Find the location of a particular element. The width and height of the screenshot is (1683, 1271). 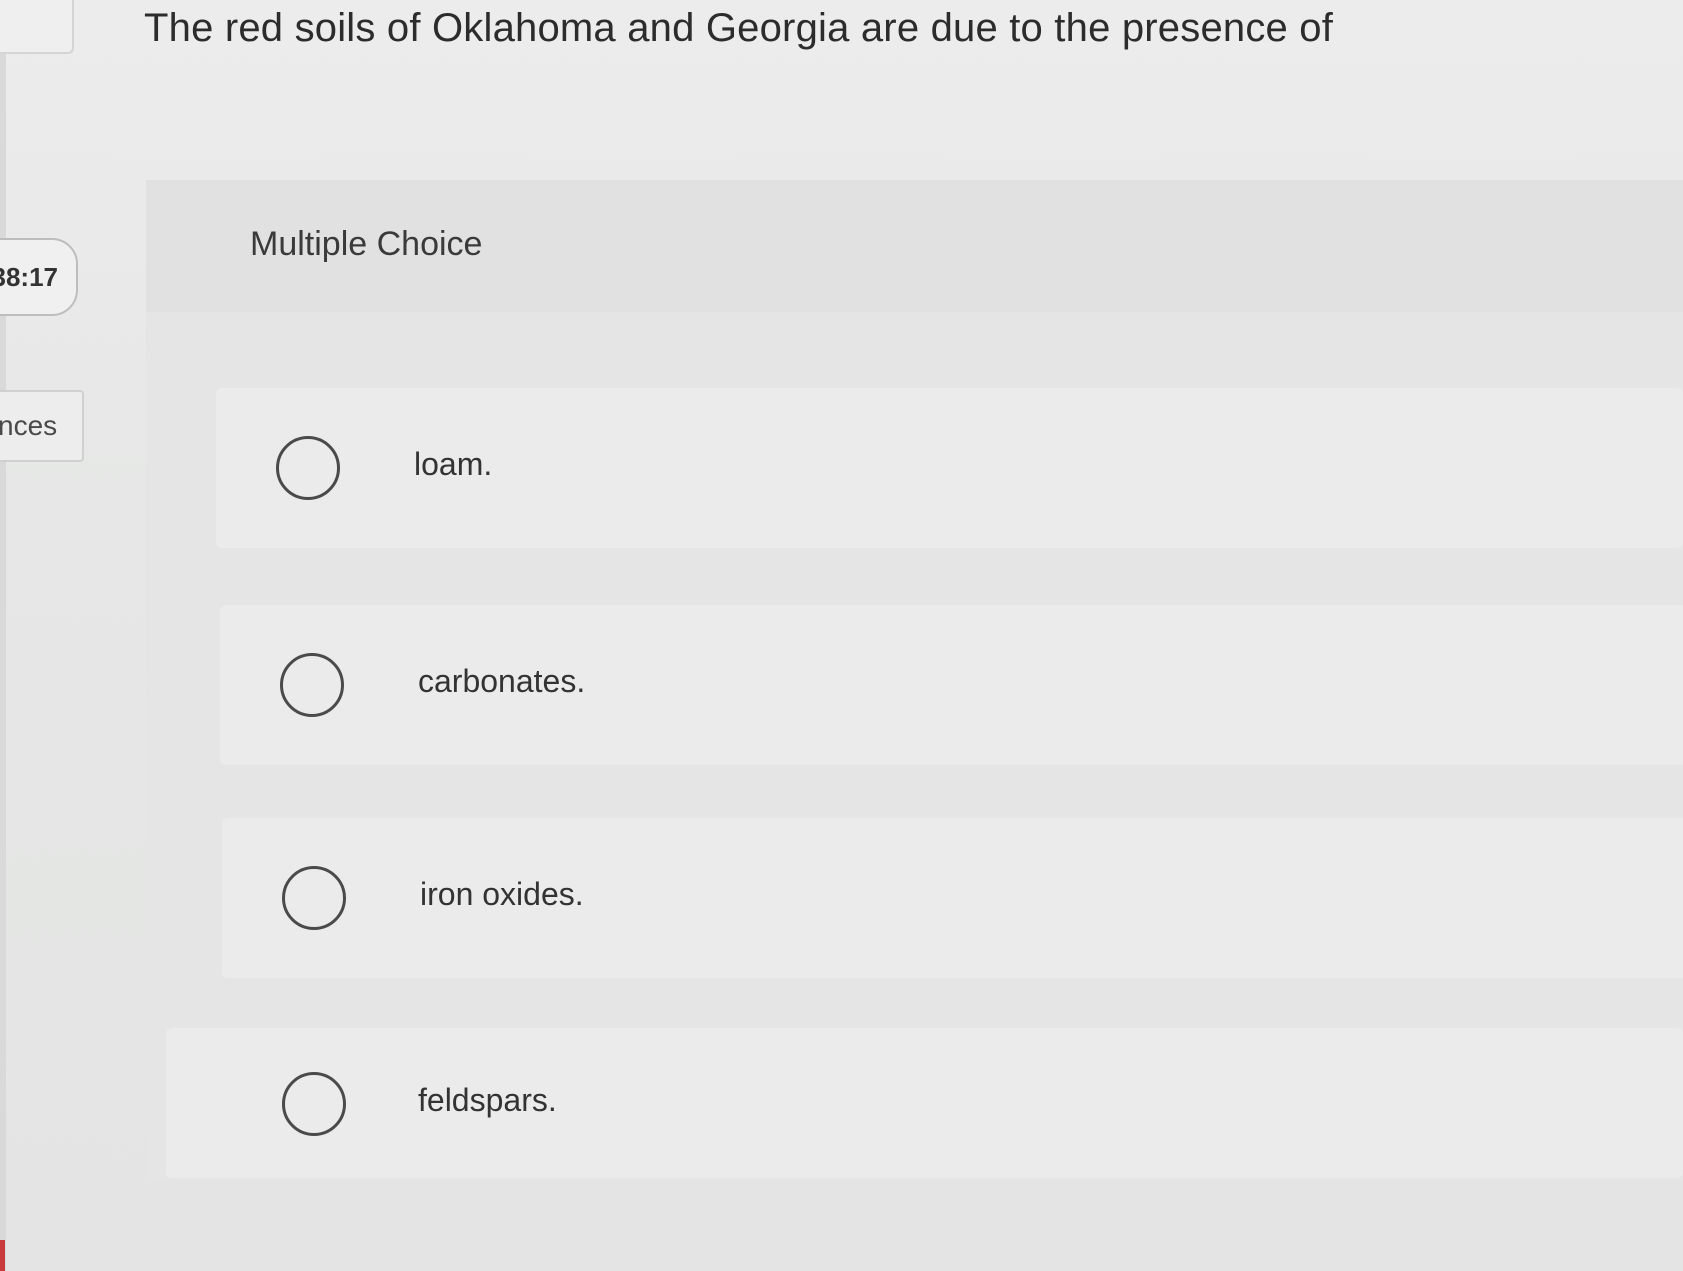

choice-option: feldspars. is located at coordinates (924, 1103).